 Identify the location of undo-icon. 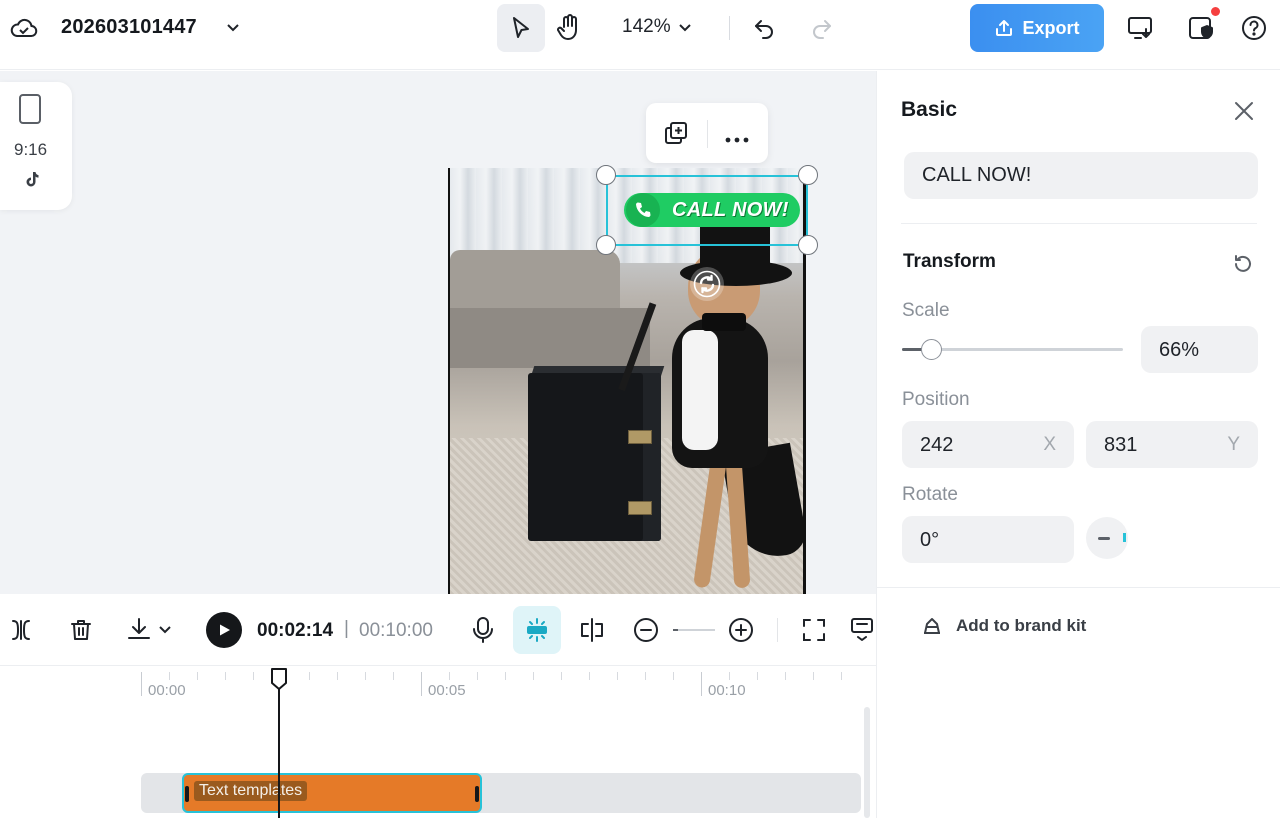
(764, 28).